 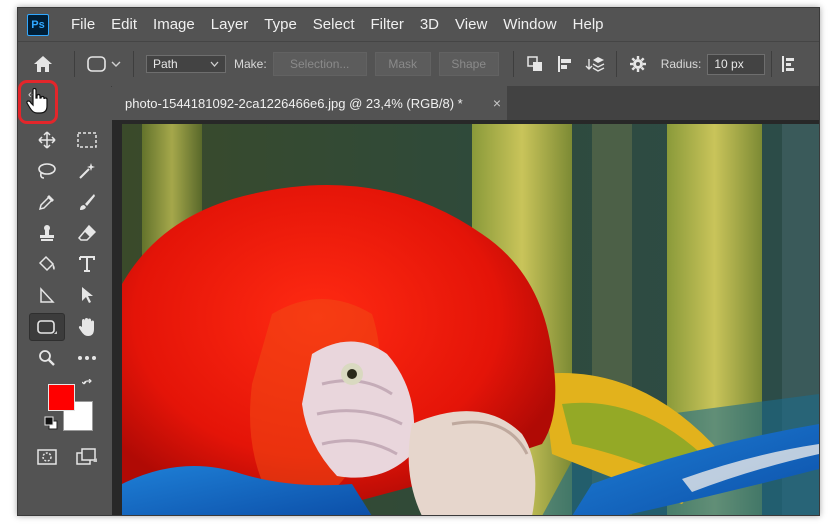 I want to click on rectangular-marquee-icon, so click(x=87, y=140).